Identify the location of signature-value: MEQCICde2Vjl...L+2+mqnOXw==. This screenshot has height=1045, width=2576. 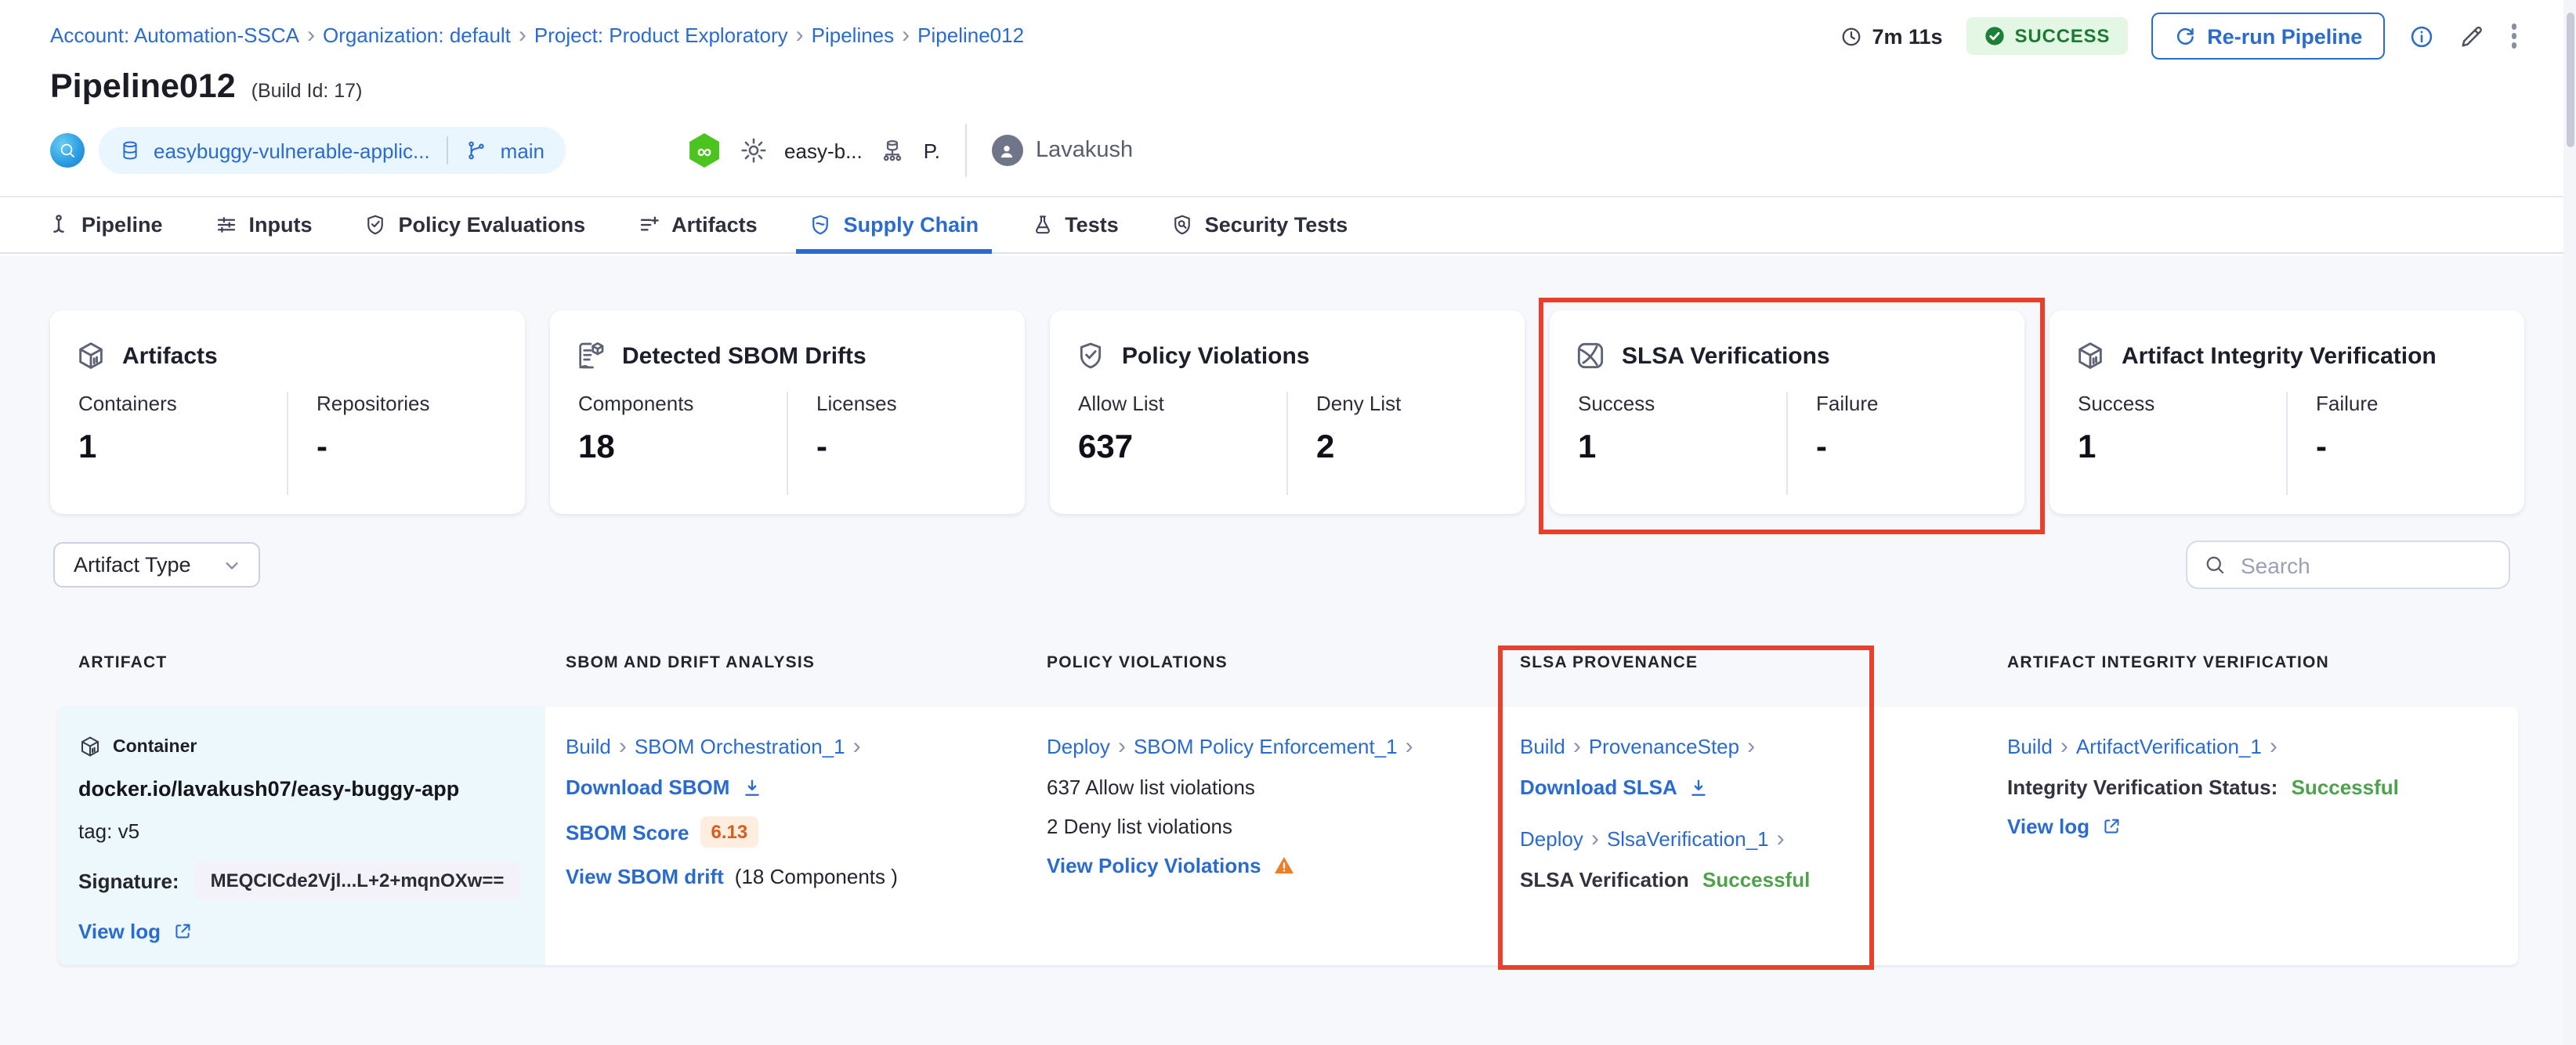
(357, 880).